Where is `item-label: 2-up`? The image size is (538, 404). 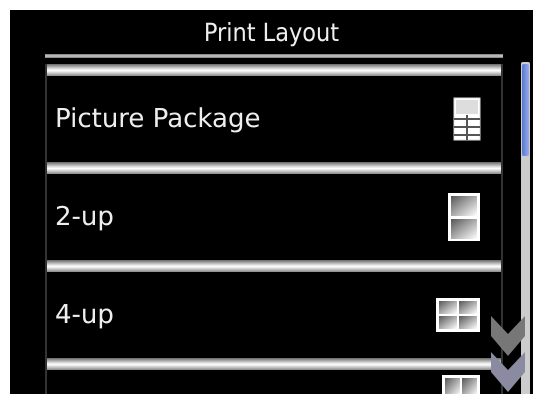 item-label: 2-up is located at coordinates (84, 217).